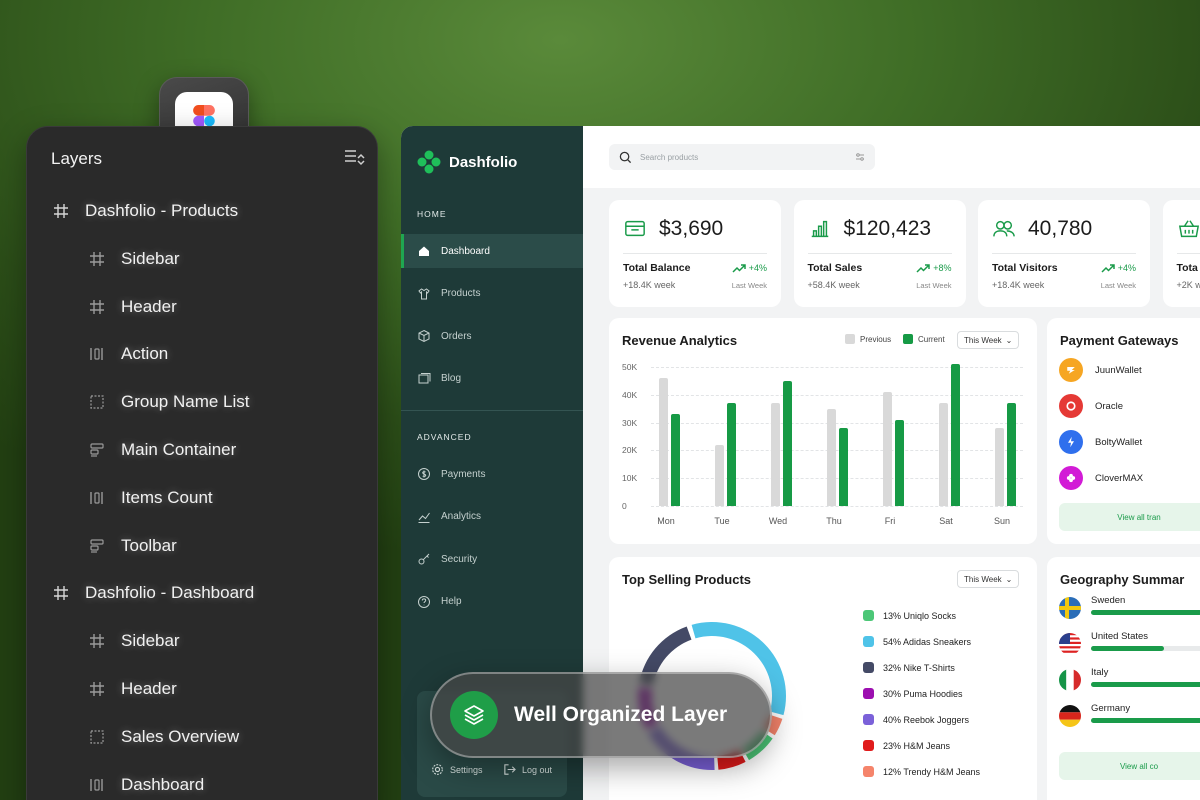 The image size is (1200, 800). What do you see at coordinates (923, 693) in the screenshot?
I see `legend-label: 30% Puma Hoodies` at bounding box center [923, 693].